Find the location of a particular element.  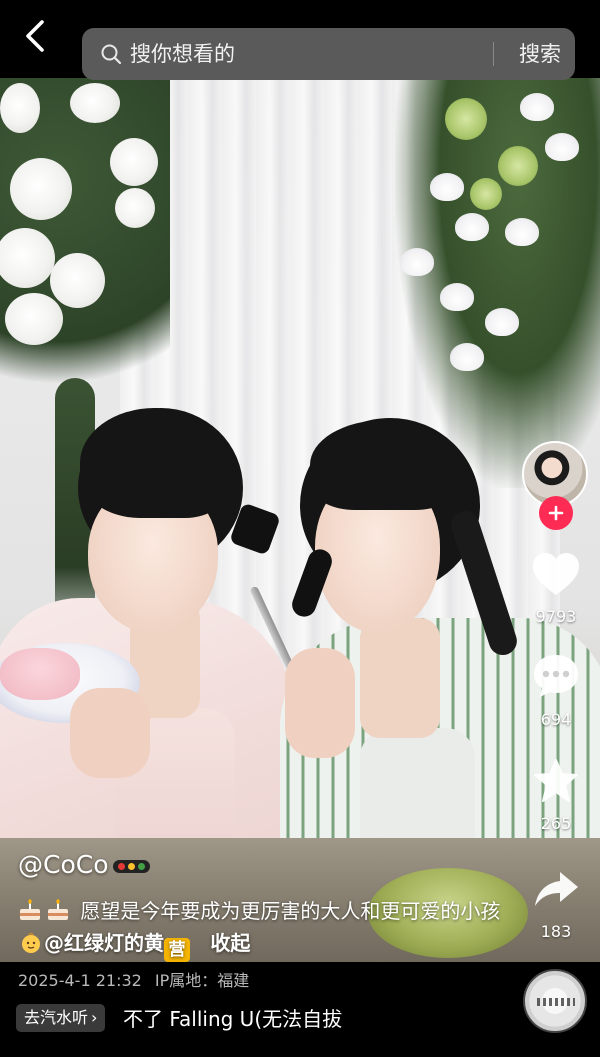

description-text: 愿望是今年要成为更厉害的大人和更可爱的小孩 is located at coordinates (290, 911).